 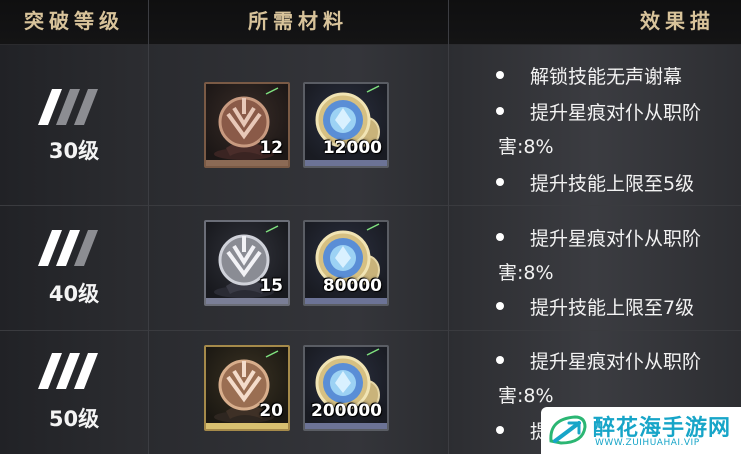 I want to click on material-slot: 20, so click(x=247, y=388).